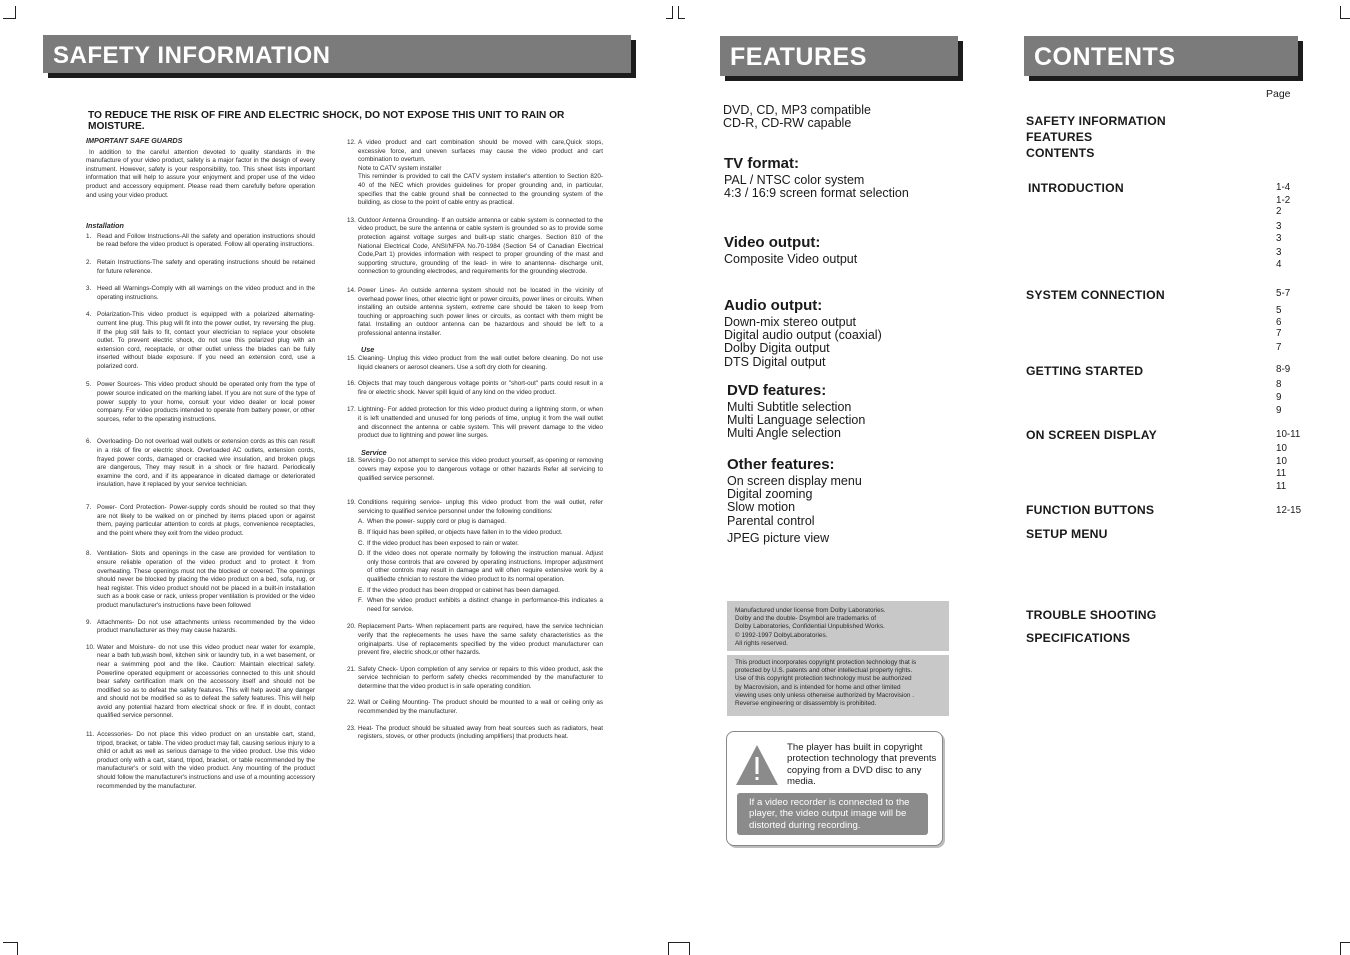 Image resolution: width=1350 pixels, height=955 pixels. Describe the element at coordinates (1090, 510) in the screenshot. I see `toc-entry: FUNCTION BUTTONS` at that location.